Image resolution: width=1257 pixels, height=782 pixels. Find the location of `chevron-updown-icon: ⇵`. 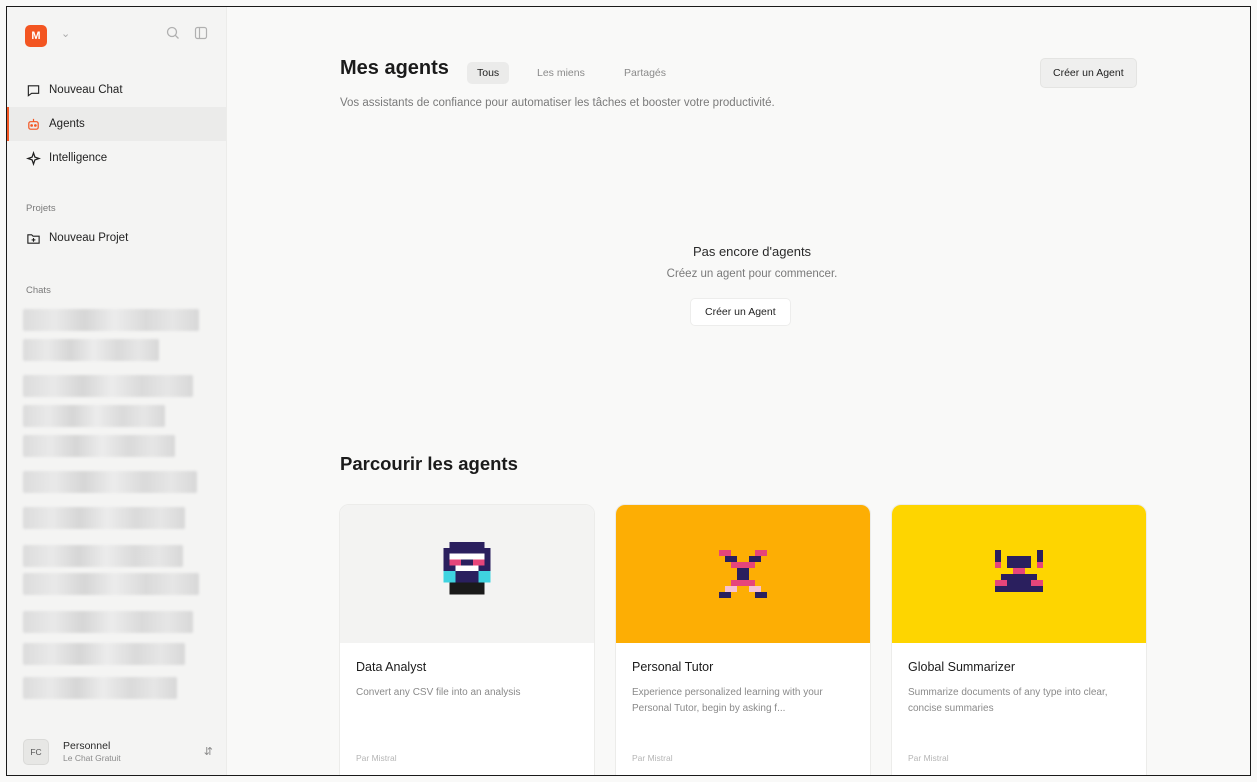

chevron-updown-icon: ⇵ is located at coordinates (208, 751).